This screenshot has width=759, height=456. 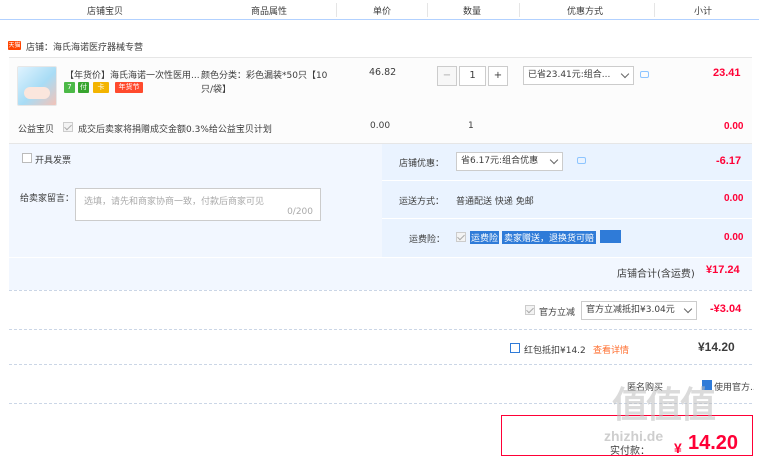 What do you see at coordinates (83, 87) in the screenshot?
I see `payment-guarantee-icon: 付` at bounding box center [83, 87].